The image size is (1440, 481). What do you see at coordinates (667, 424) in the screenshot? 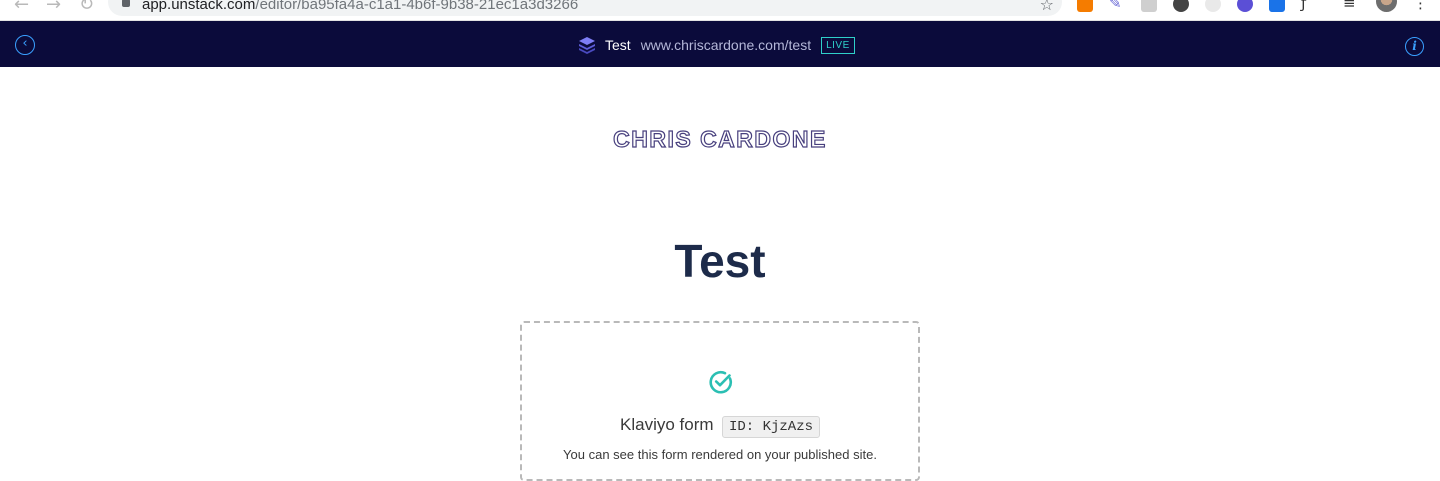
I see `form-type-label: Klaviyo form` at bounding box center [667, 424].